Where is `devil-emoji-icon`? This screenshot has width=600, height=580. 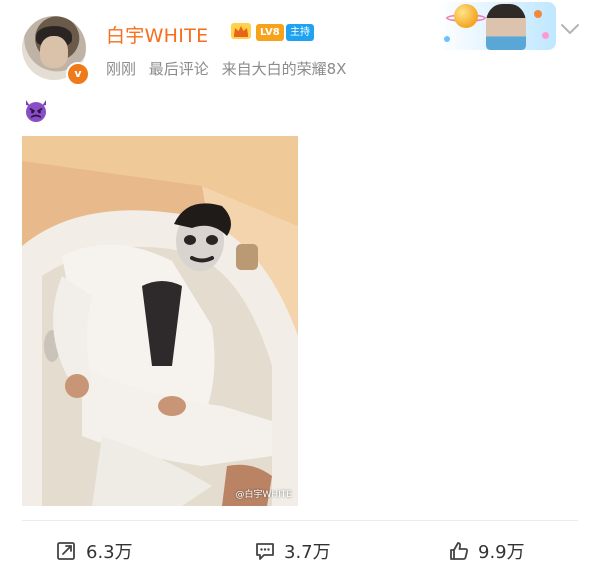
devil-emoji-icon is located at coordinates (36, 111).